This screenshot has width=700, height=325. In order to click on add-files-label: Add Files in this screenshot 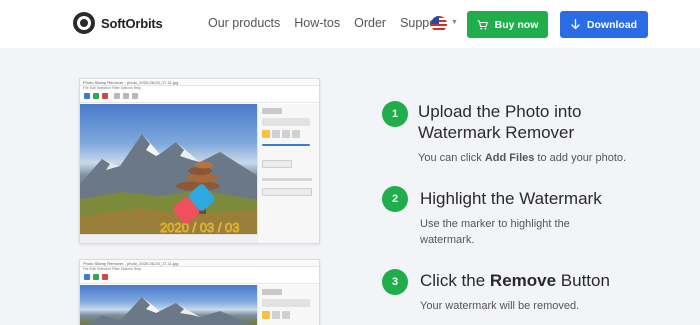, I will do `click(509, 158)`.